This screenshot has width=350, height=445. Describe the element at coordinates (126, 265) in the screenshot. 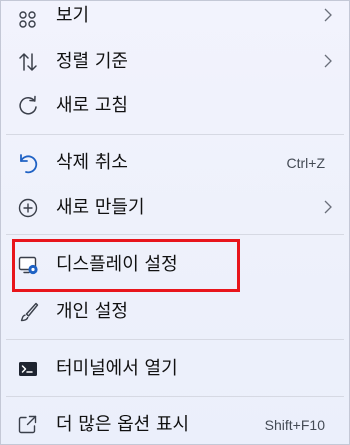

I see `highlight-box` at that location.